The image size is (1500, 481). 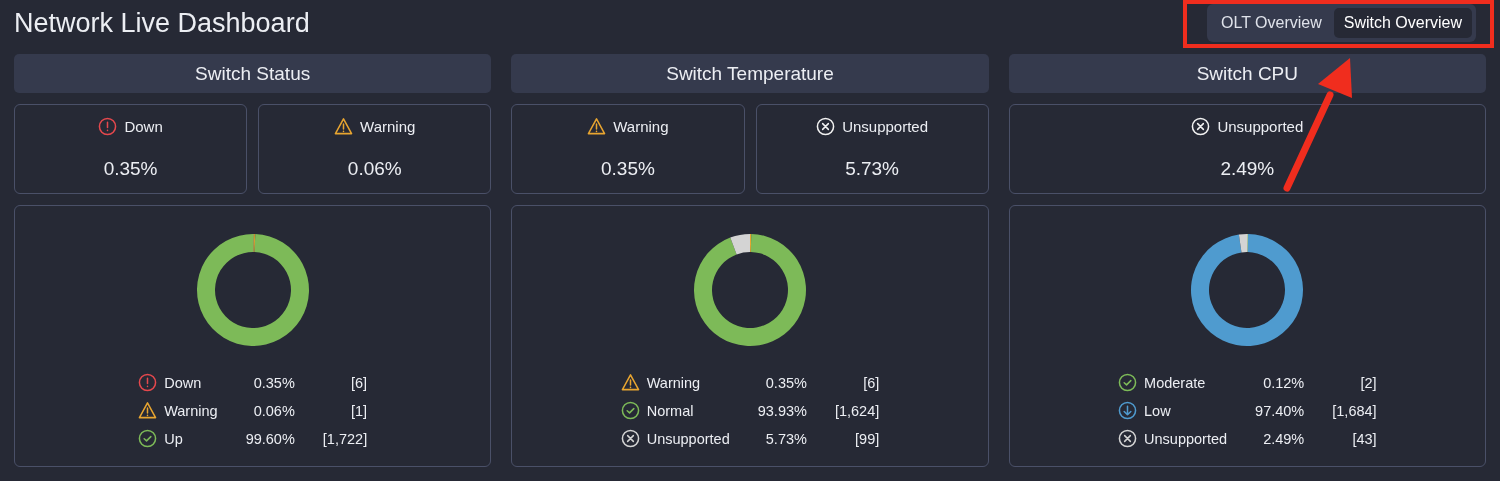 What do you see at coordinates (1368, 382) in the screenshot?
I see `legend-count: [2]` at bounding box center [1368, 382].